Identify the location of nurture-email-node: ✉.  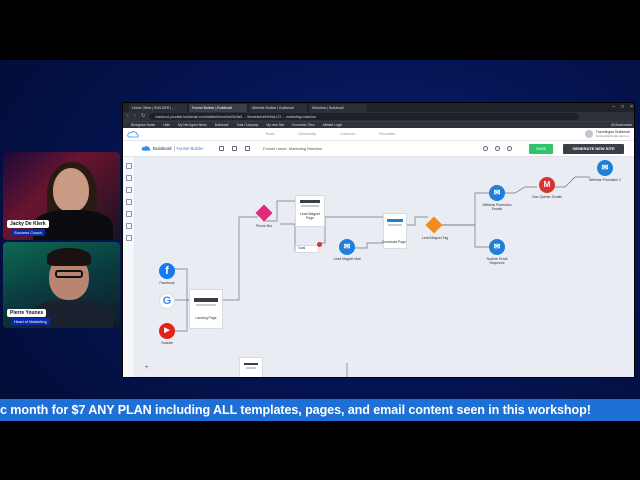
(497, 247).